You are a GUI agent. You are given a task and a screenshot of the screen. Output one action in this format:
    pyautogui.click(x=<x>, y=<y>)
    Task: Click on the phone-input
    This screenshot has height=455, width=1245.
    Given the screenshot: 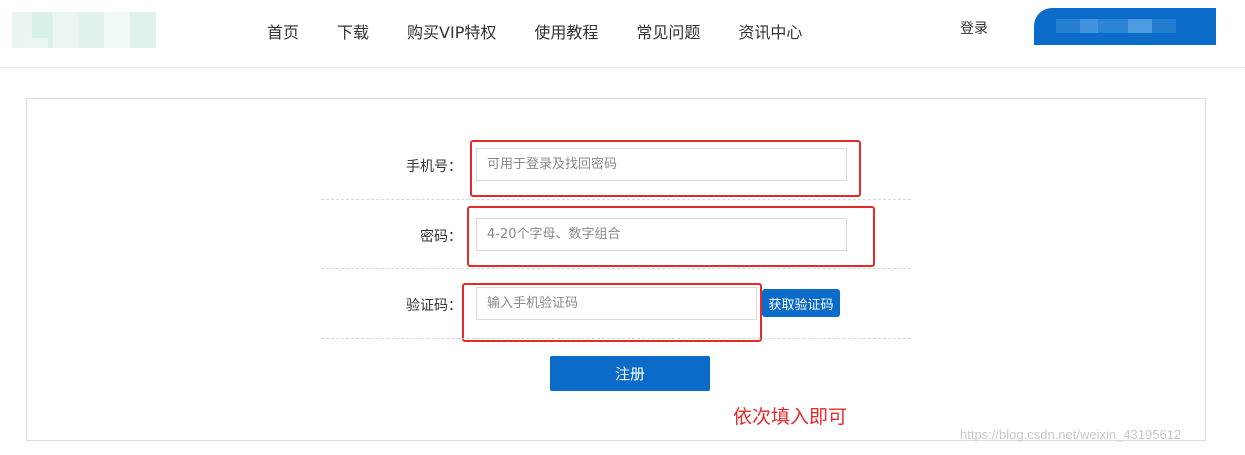 What is the action you would take?
    pyautogui.click(x=661, y=164)
    